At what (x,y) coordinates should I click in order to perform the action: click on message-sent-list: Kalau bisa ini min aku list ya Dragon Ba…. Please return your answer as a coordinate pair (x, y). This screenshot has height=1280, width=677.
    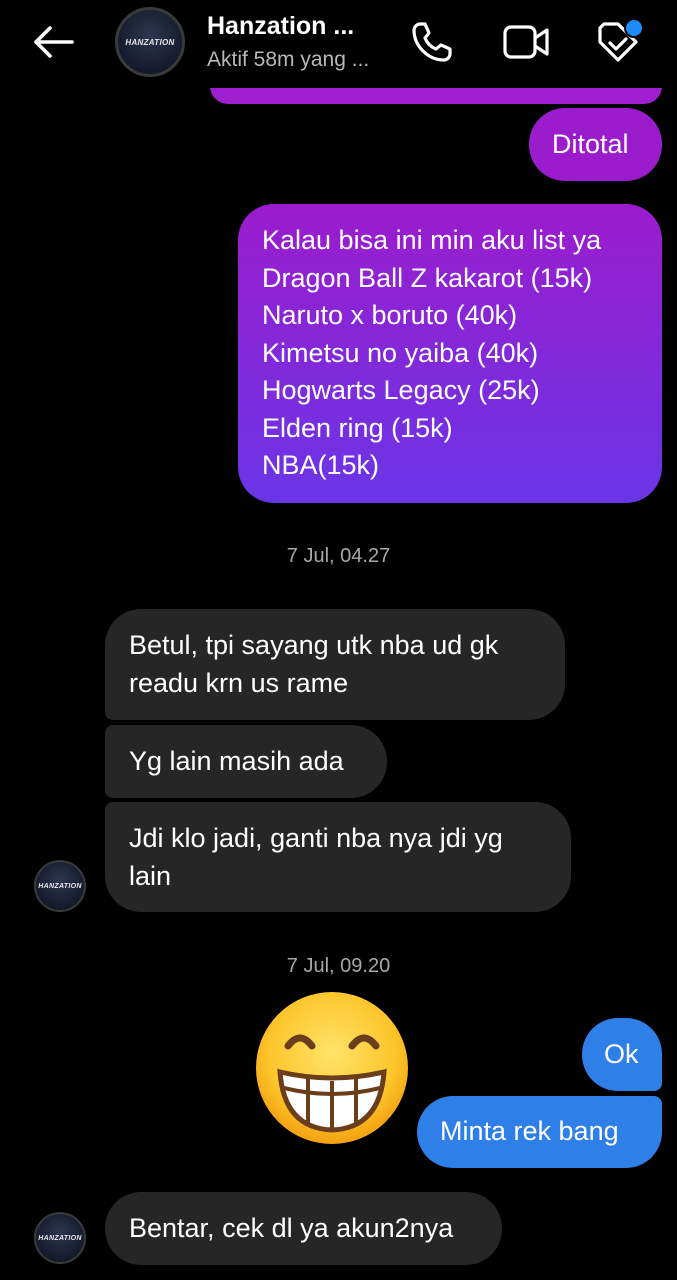
    Looking at the image, I should click on (450, 353).